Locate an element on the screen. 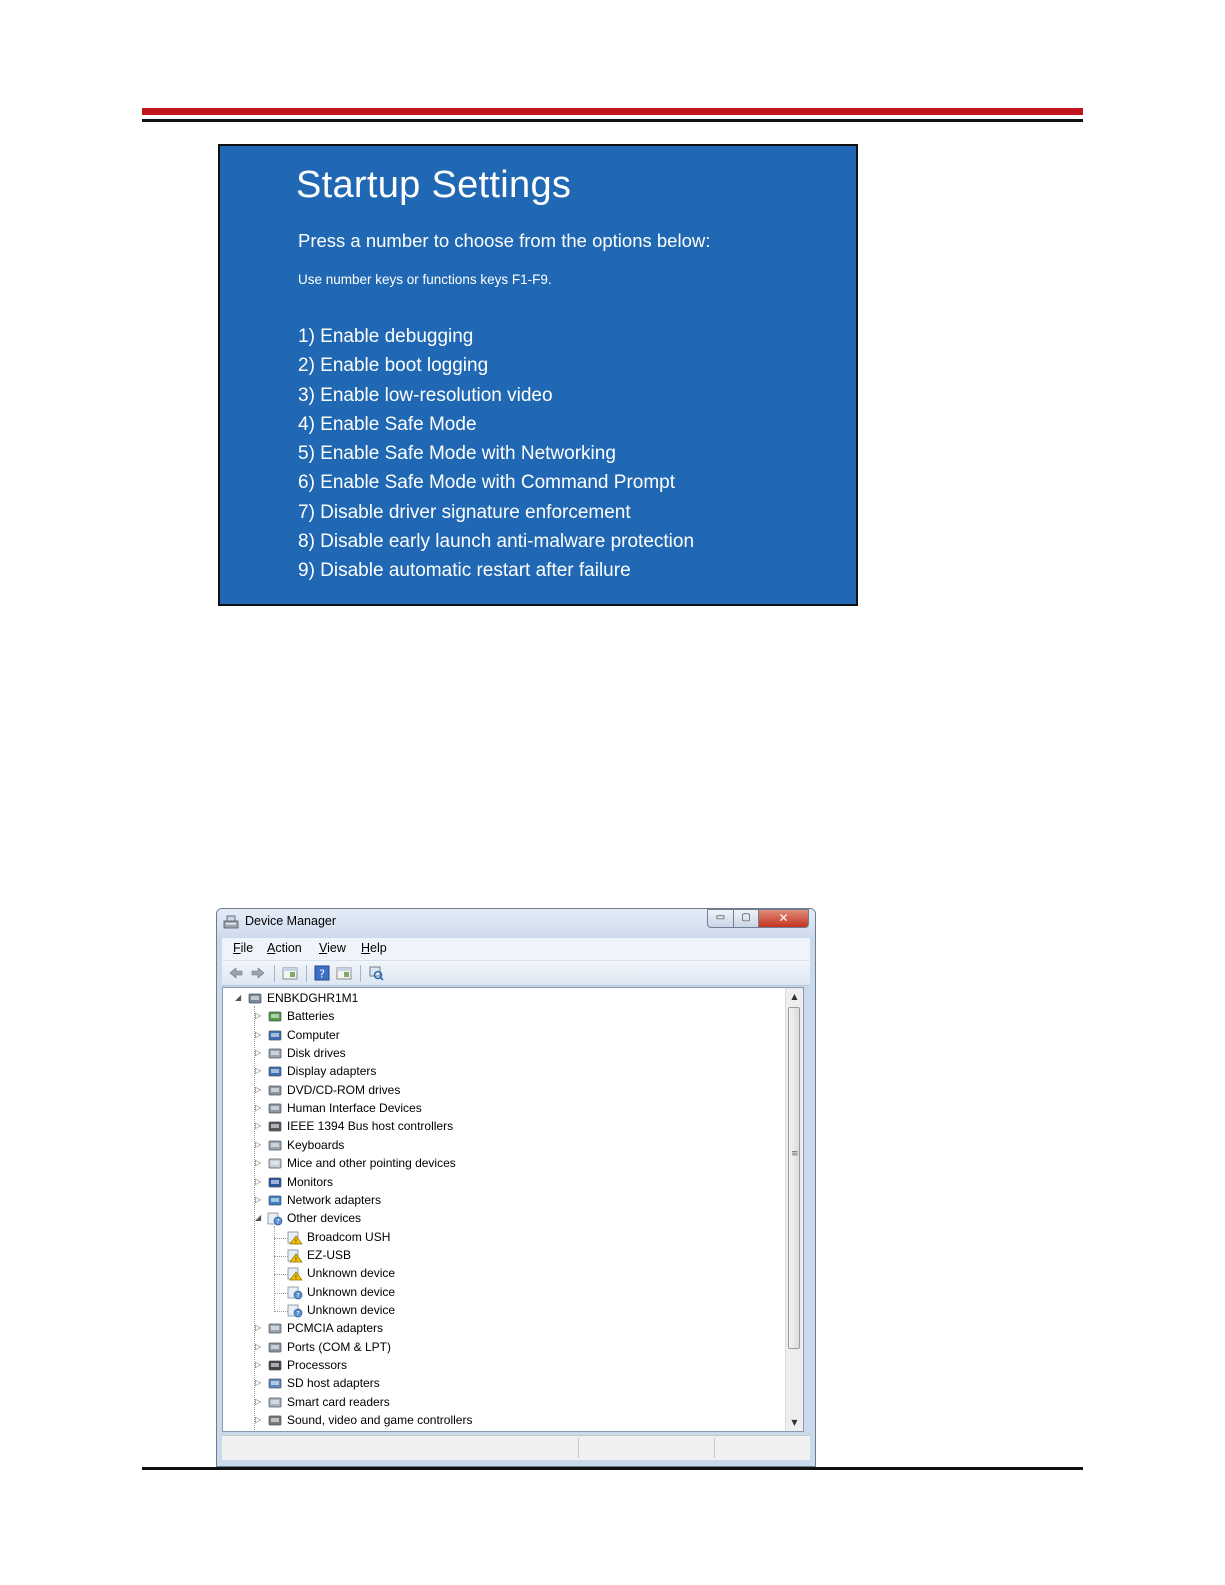 This screenshot has width=1225, height=1585. tree-item-label: Processors is located at coordinates (317, 1365).